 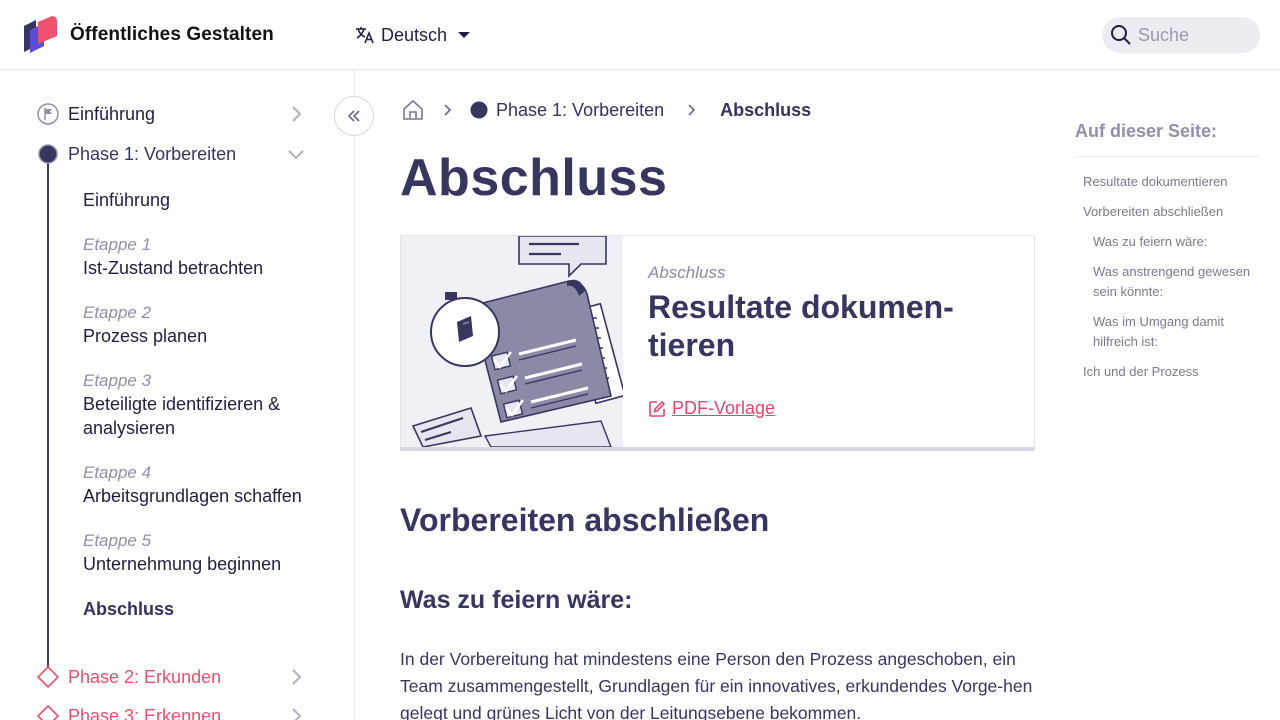 I want to click on card-title: Resultate dokumen-tieren, so click(x=828, y=326).